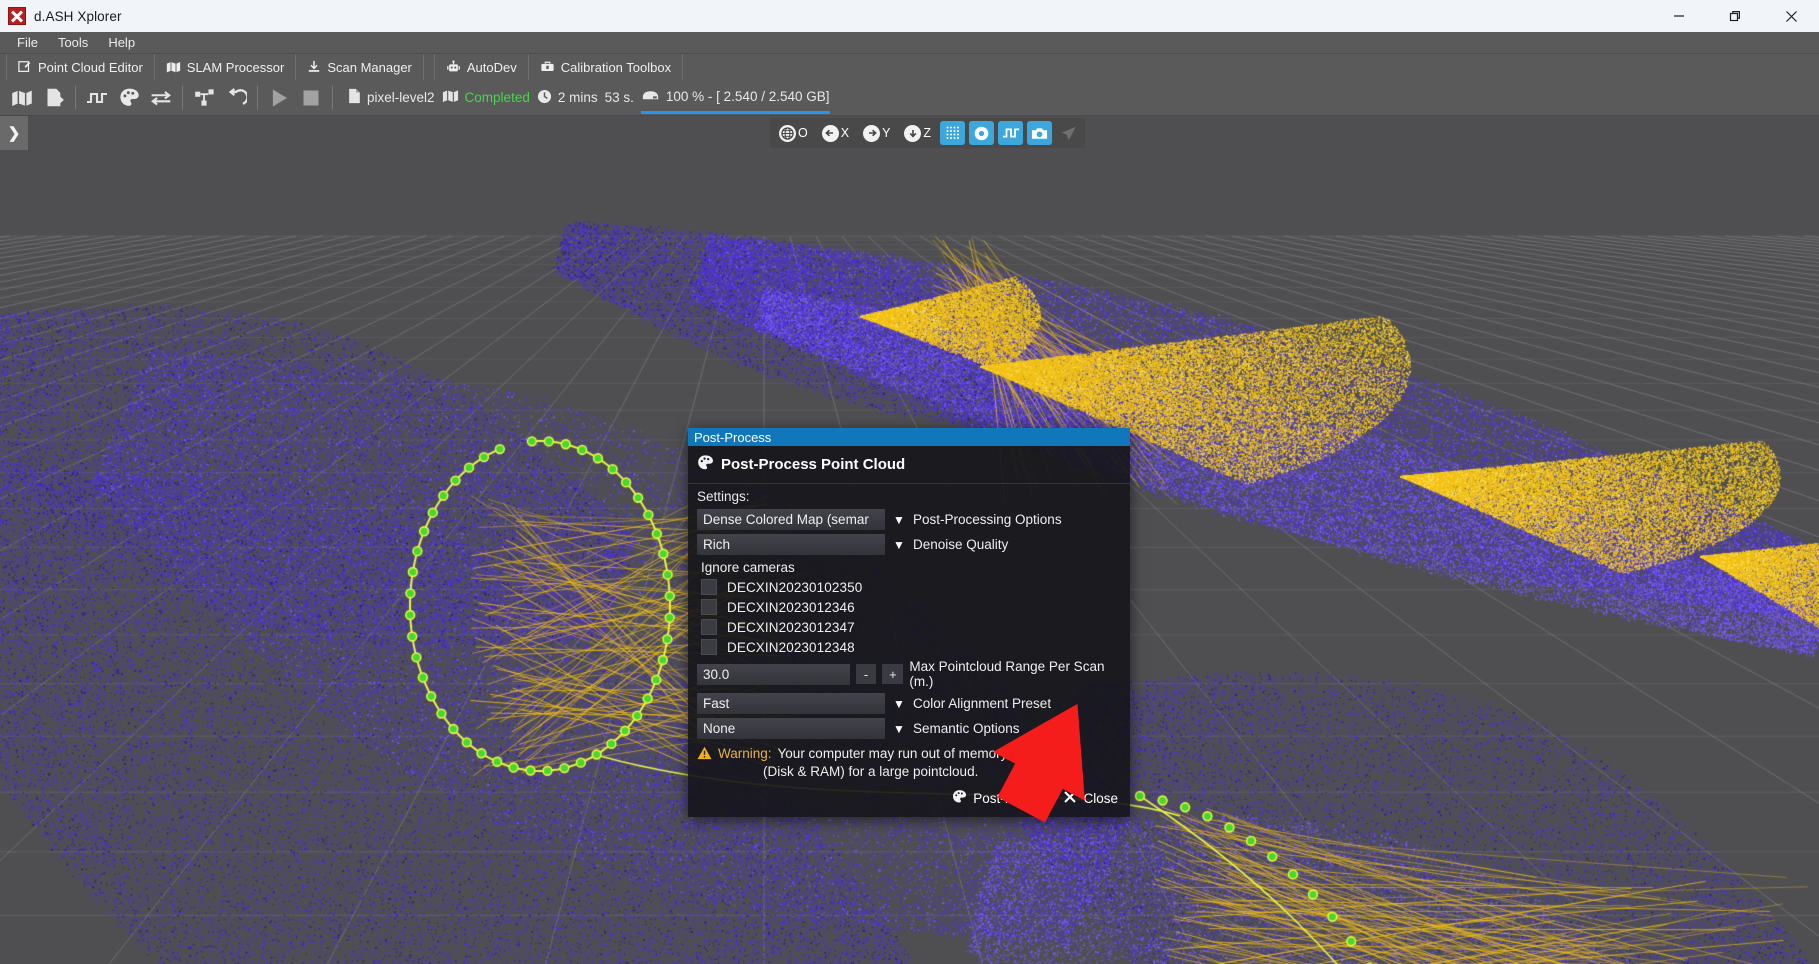  I want to click on menu-bar: File Tools Help, so click(909, 43).